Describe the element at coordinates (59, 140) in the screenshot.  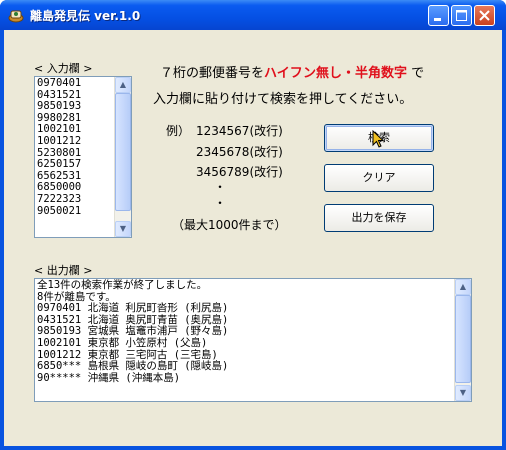
I see `list-item: 1001212` at that location.